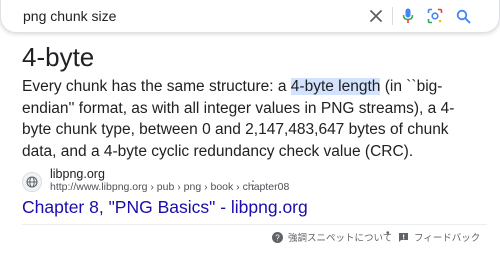 The height and width of the screenshot is (260, 500). What do you see at coordinates (376, 16) in the screenshot?
I see `close-icon` at bounding box center [376, 16].